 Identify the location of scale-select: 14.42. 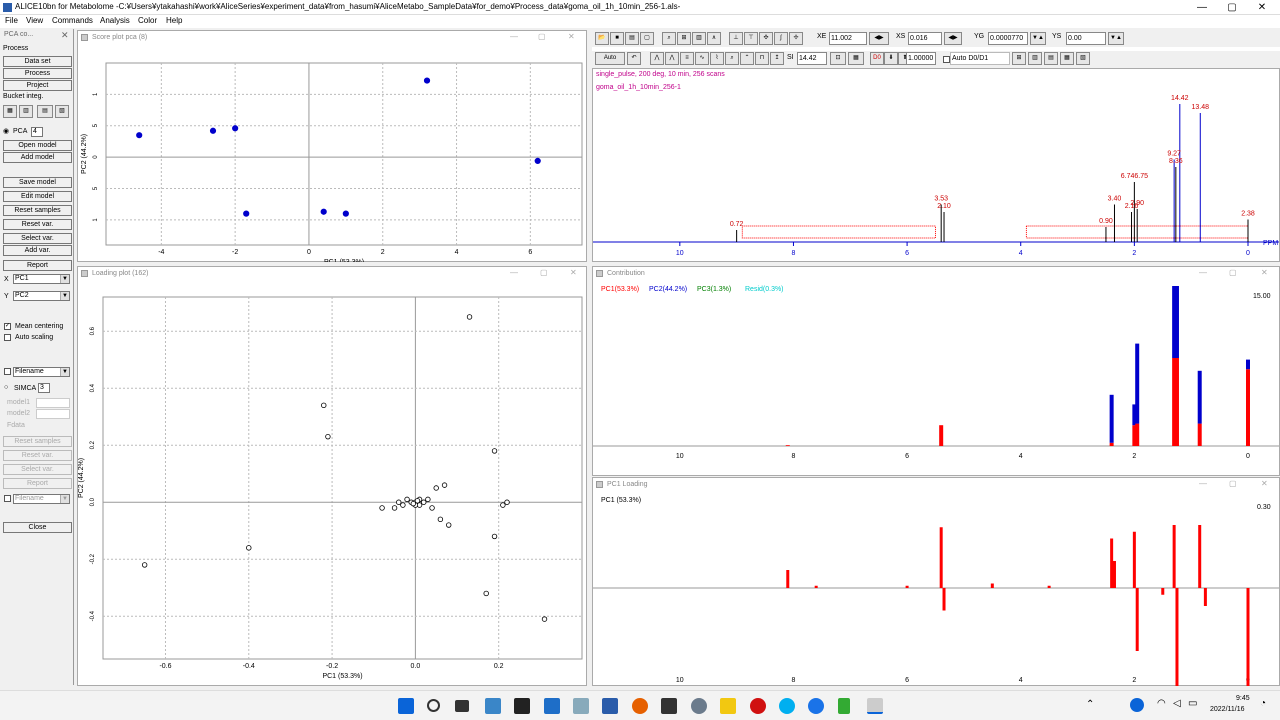
(812, 58).